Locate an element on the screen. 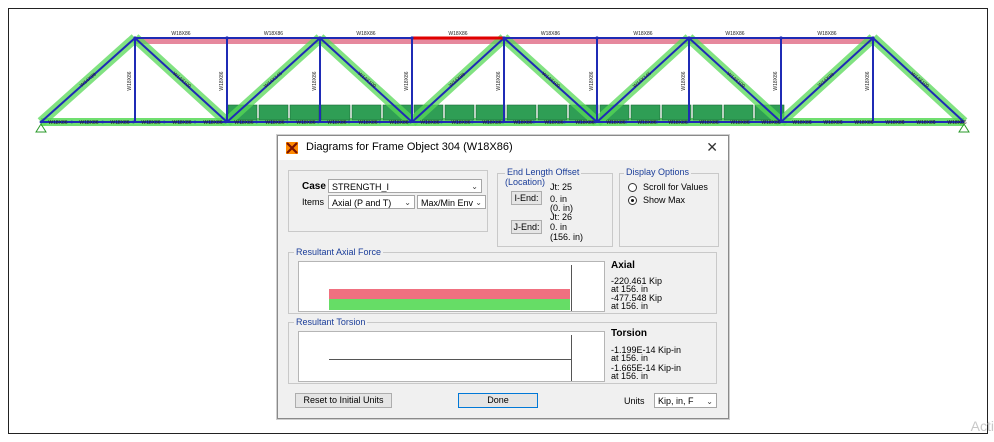 The width and height of the screenshot is (994, 442). done-button: Done is located at coordinates (498, 400).